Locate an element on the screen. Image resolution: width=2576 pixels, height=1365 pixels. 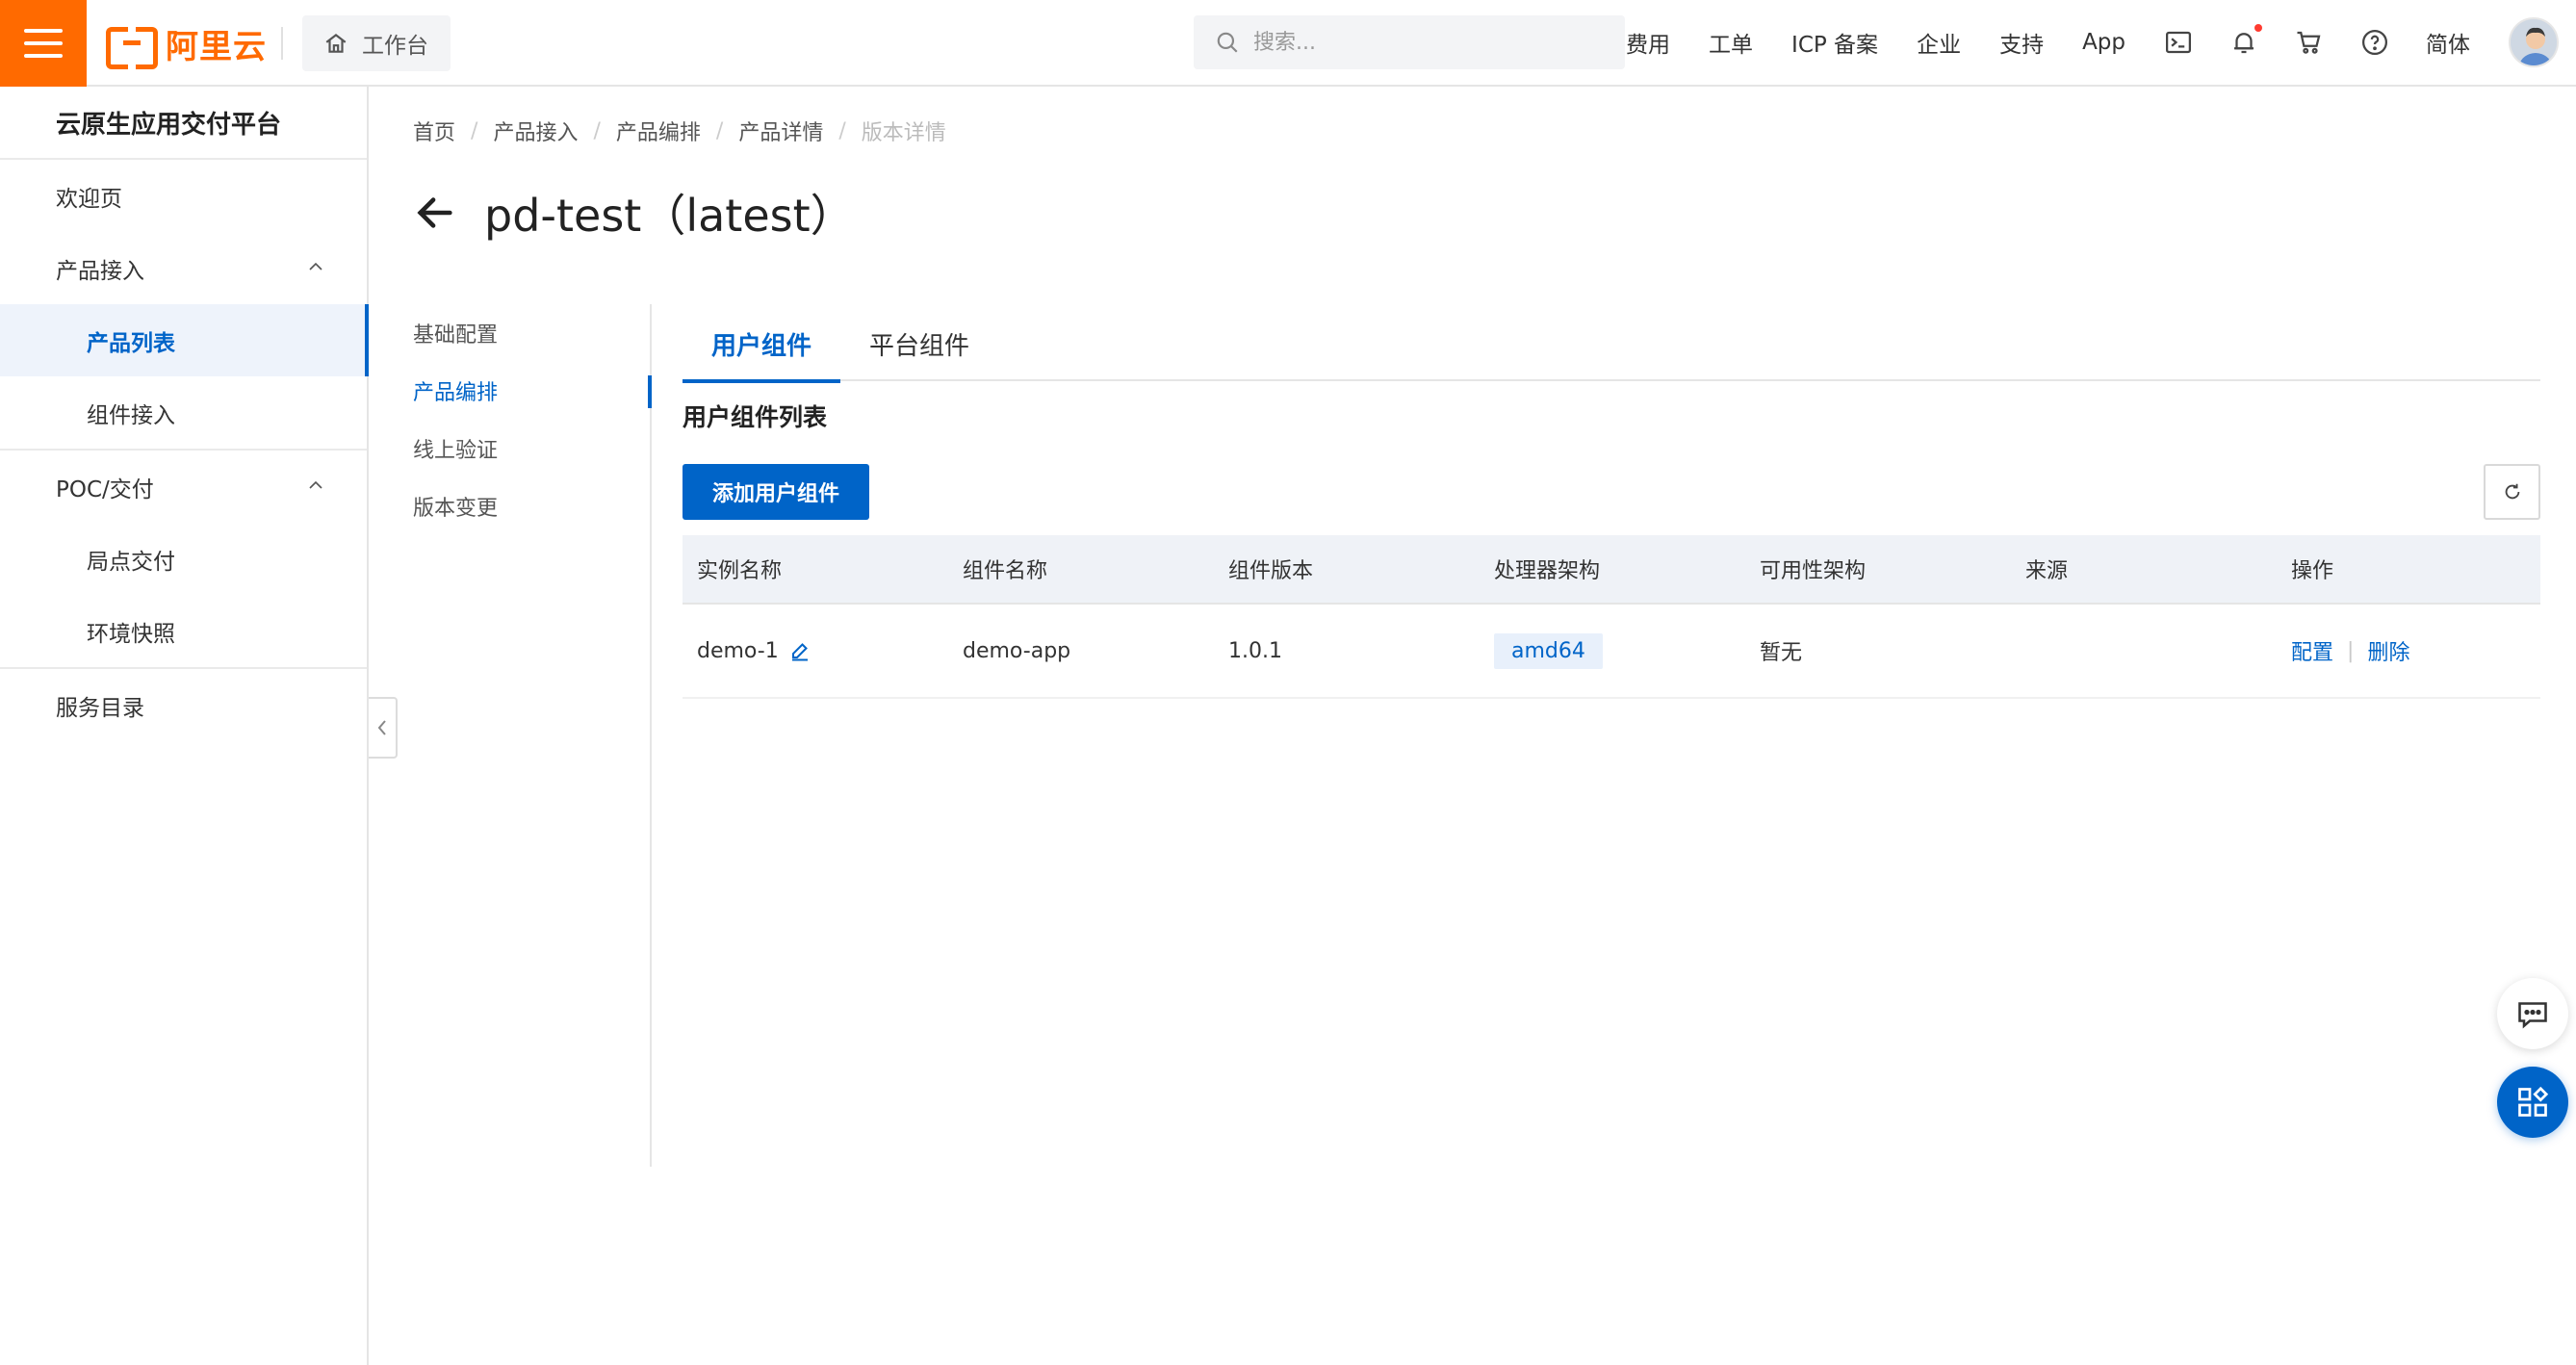
column-header: 实例名称 is located at coordinates (740, 571).